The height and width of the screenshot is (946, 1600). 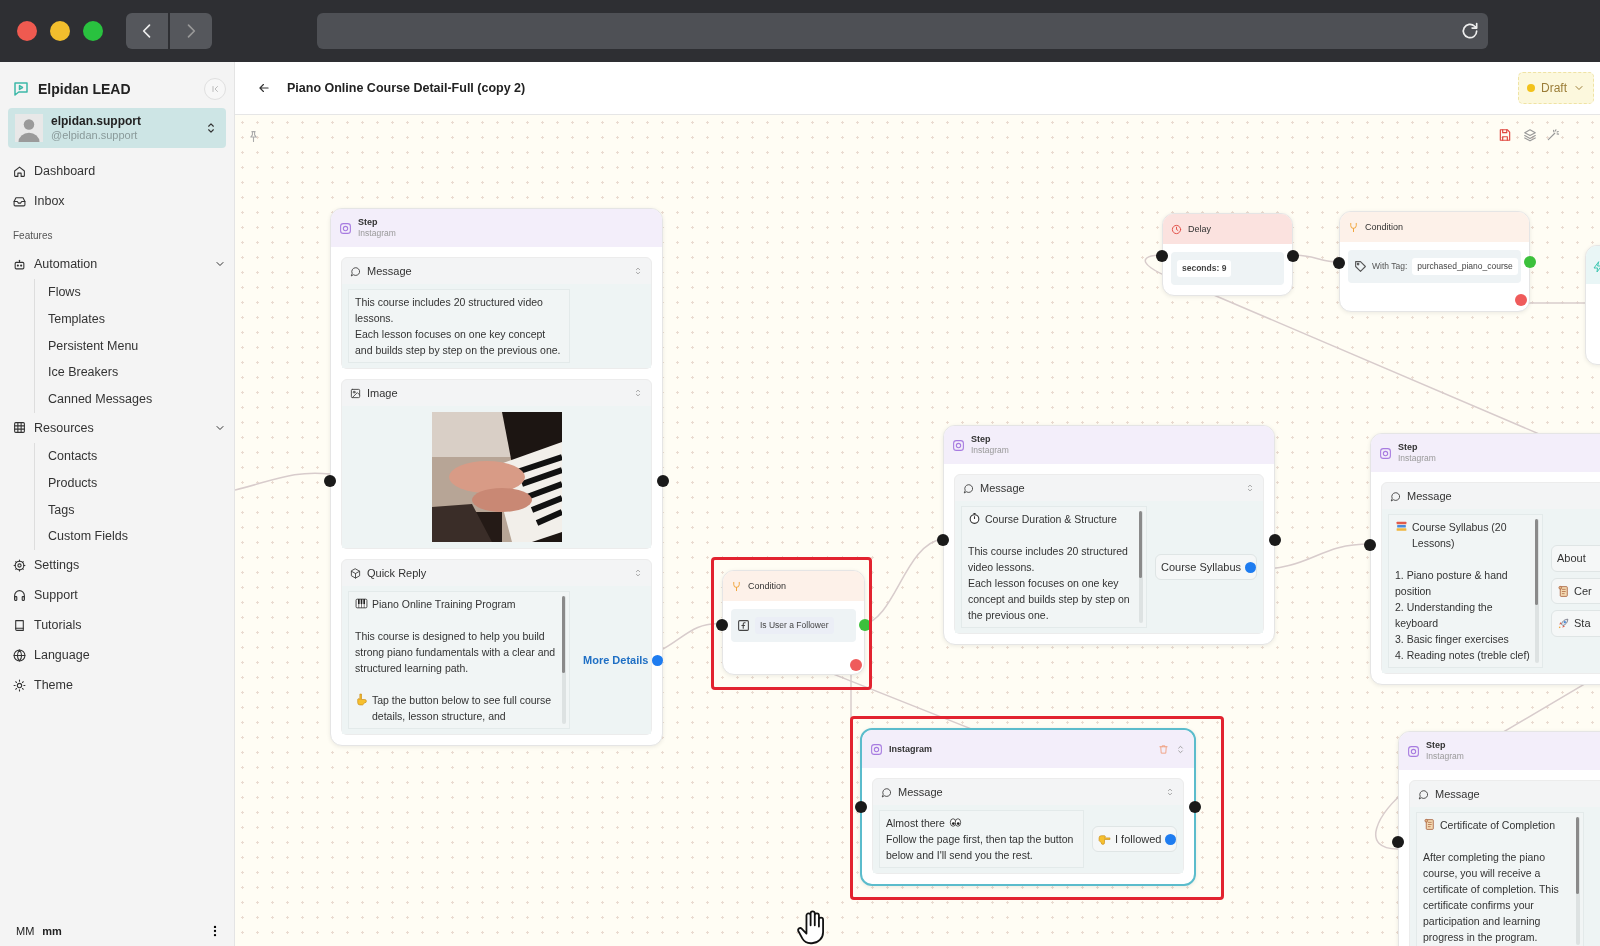 What do you see at coordinates (117, 565) in the screenshot?
I see `nav-item: Settings` at bounding box center [117, 565].